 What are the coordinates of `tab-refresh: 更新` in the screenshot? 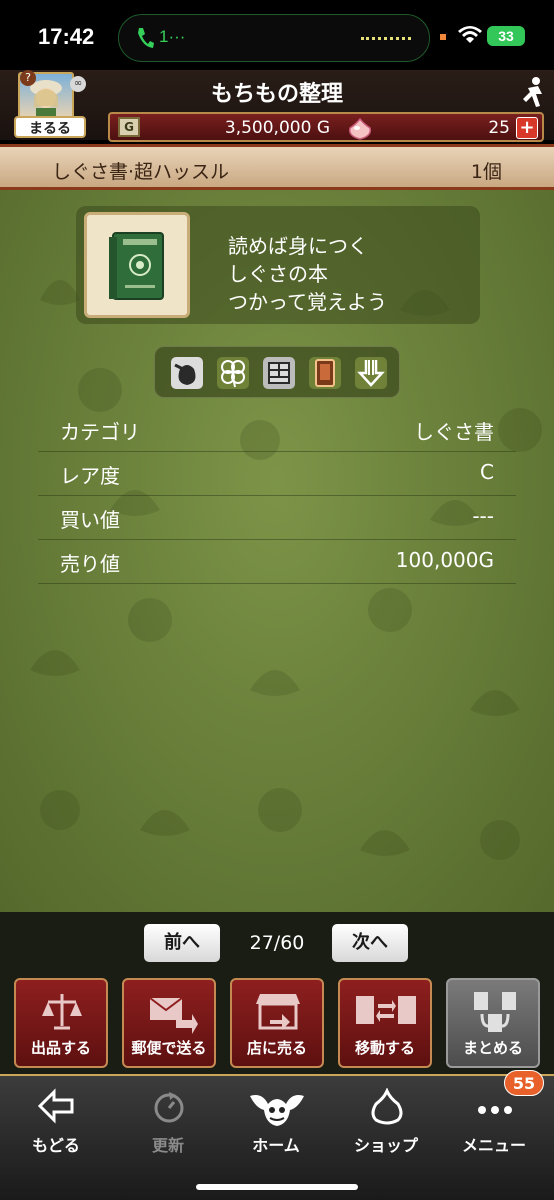 It's located at (168, 1119).